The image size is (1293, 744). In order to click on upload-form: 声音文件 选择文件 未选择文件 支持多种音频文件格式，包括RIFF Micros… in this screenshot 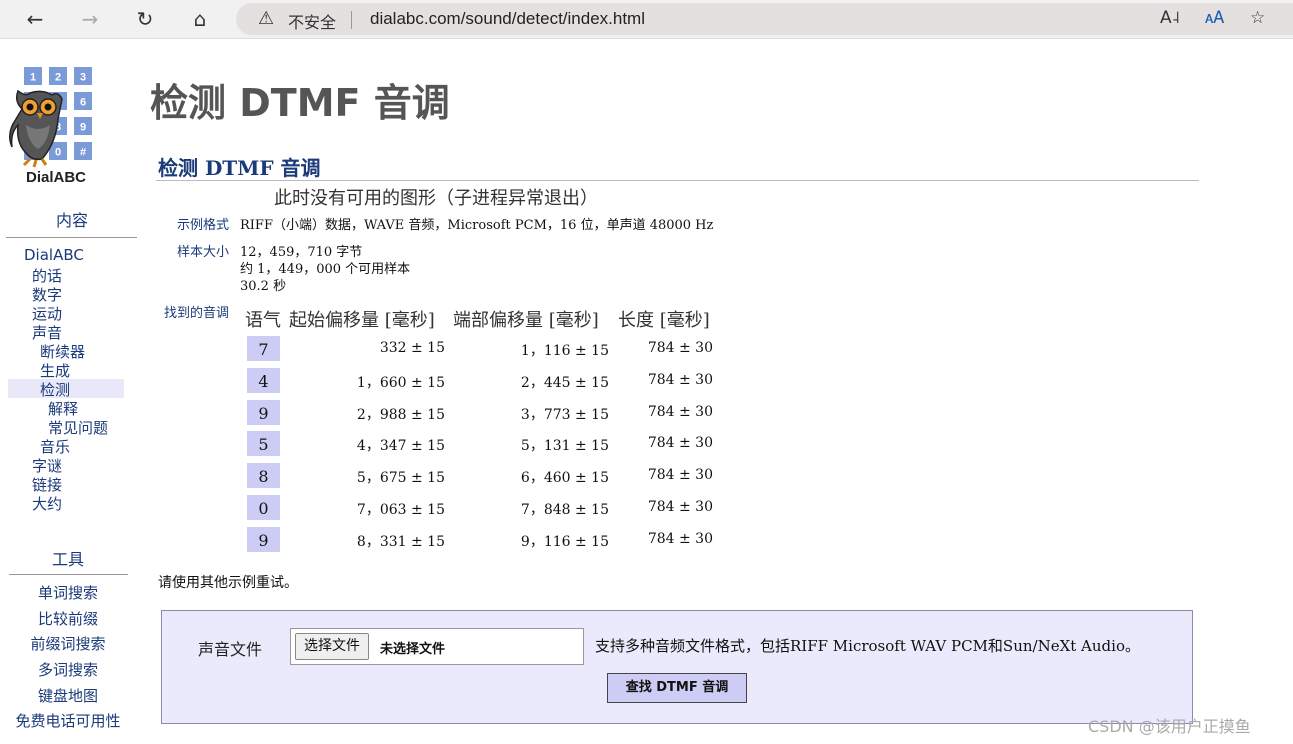, I will do `click(677, 667)`.